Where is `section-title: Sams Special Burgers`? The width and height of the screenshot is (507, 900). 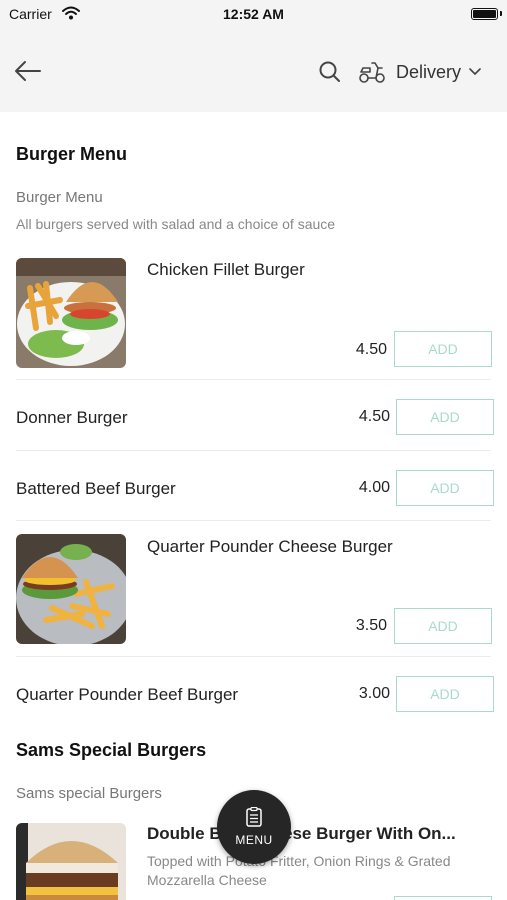
section-title: Sams Special Burgers is located at coordinates (111, 750).